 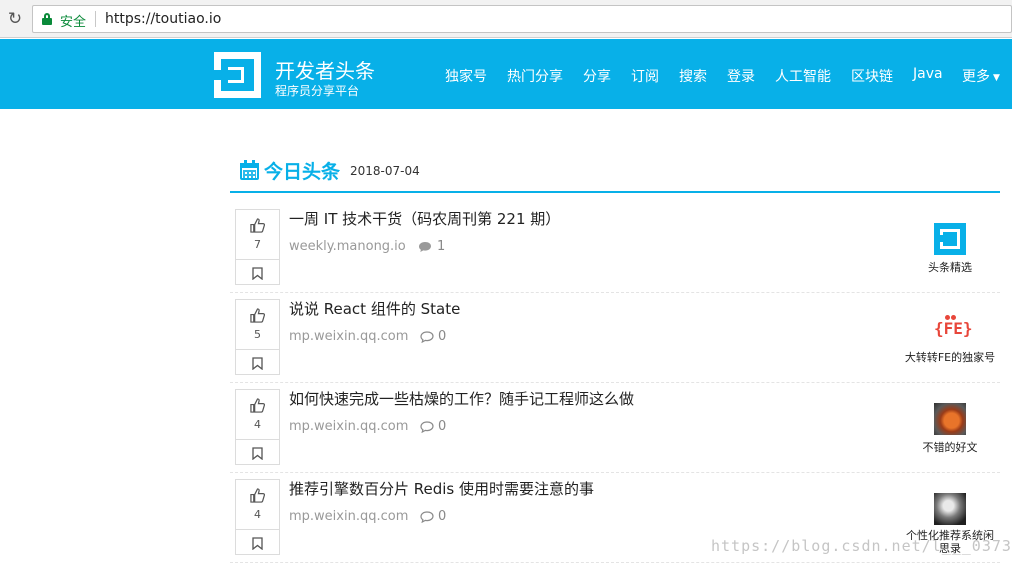 What do you see at coordinates (950, 447) in the screenshot?
I see `author-name: 不错的好文` at bounding box center [950, 447].